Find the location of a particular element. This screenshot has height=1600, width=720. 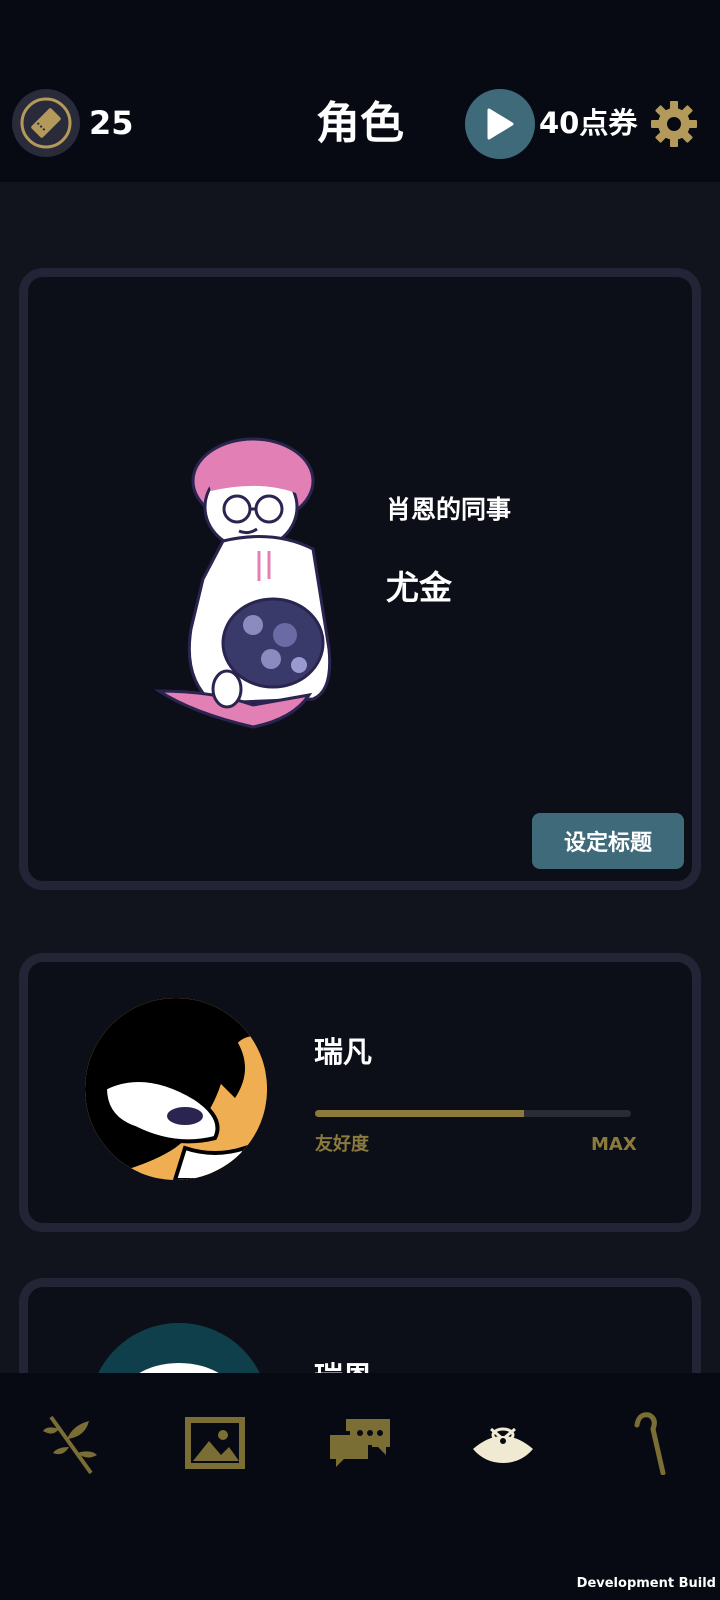

branch-icon is located at coordinates (70, 1445).